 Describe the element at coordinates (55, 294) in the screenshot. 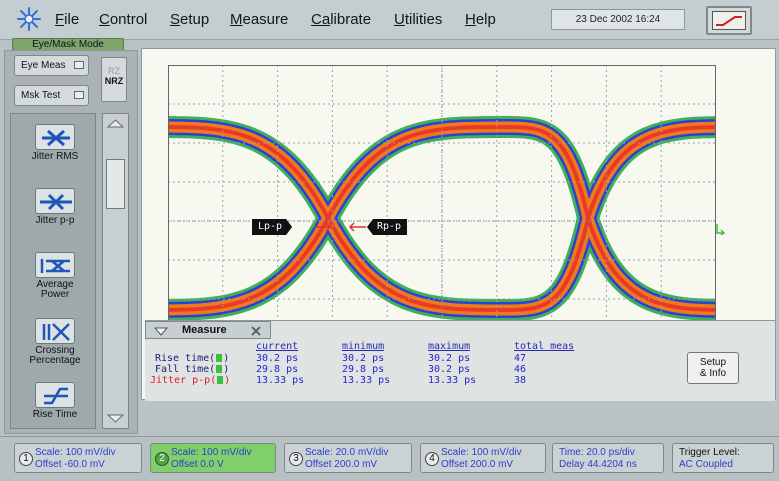

I see `tool-average-power-label2: Power` at that location.